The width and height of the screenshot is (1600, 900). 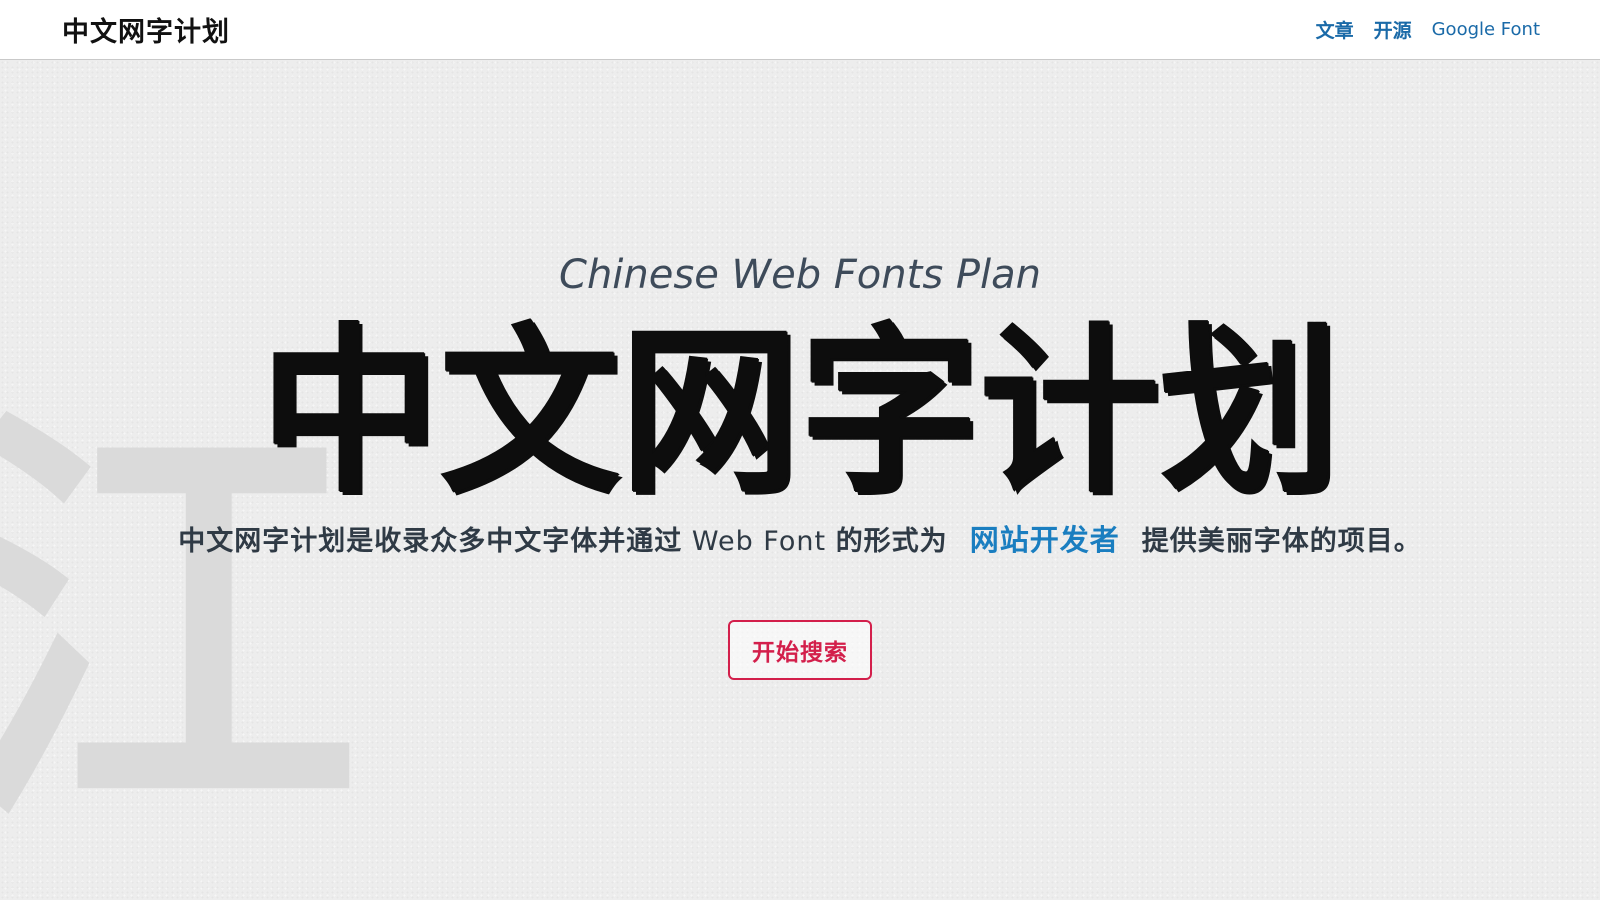 I want to click on start-search-button: 开始搜索, so click(x=800, y=650).